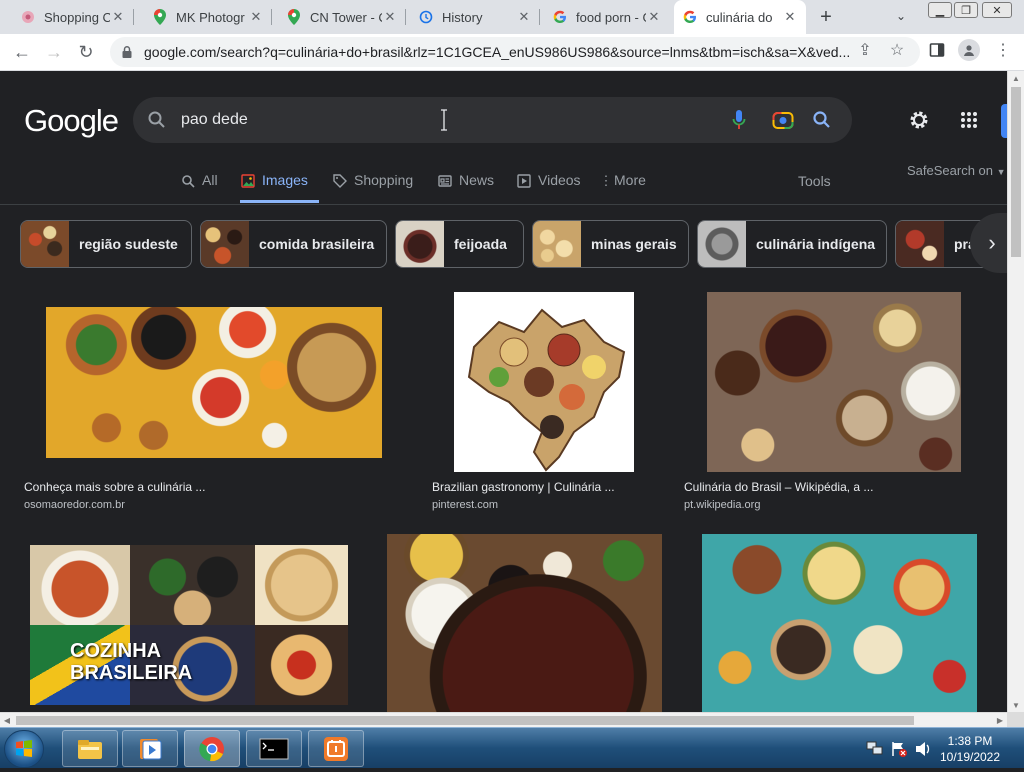 This screenshot has height=772, width=1024. Describe the element at coordinates (1015, 719) in the screenshot. I see `scrollbar-corner` at that location.